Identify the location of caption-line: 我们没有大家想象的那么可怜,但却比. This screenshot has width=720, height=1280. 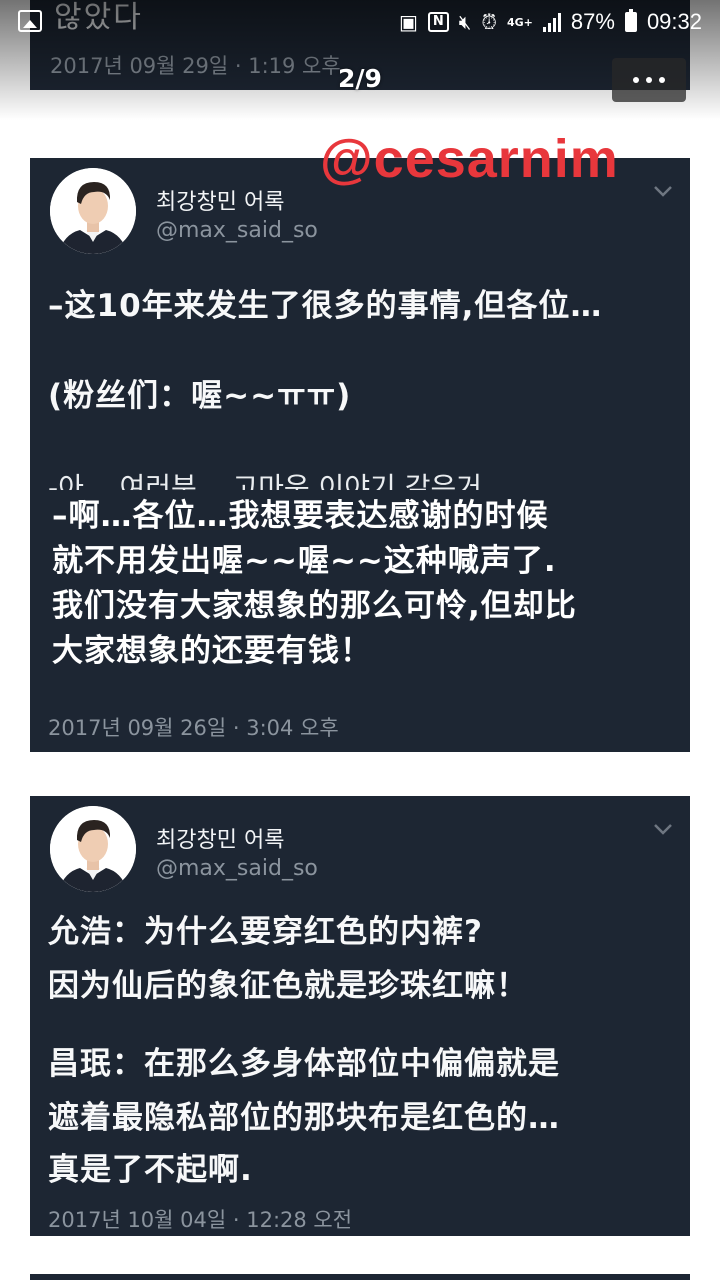
(314, 606).